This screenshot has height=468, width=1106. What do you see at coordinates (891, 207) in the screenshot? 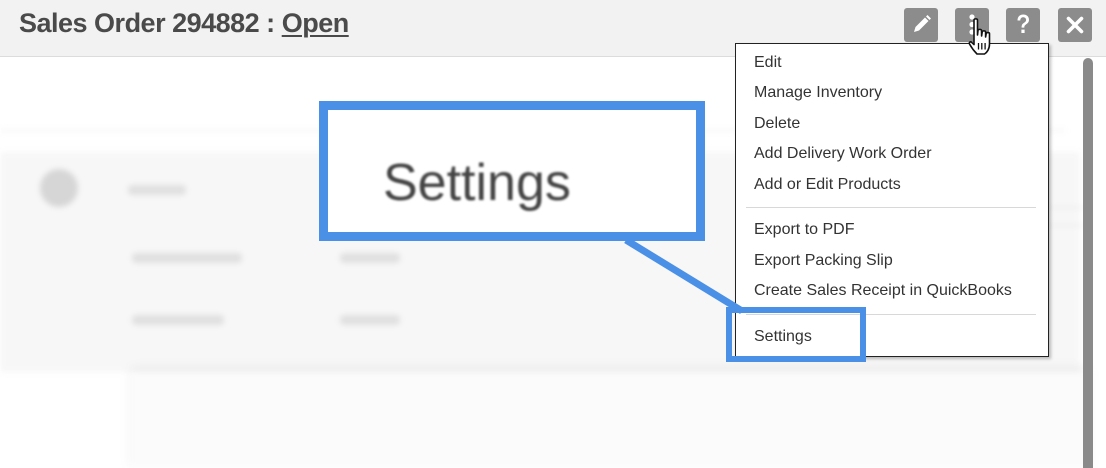
I see `menu-separator` at bounding box center [891, 207].